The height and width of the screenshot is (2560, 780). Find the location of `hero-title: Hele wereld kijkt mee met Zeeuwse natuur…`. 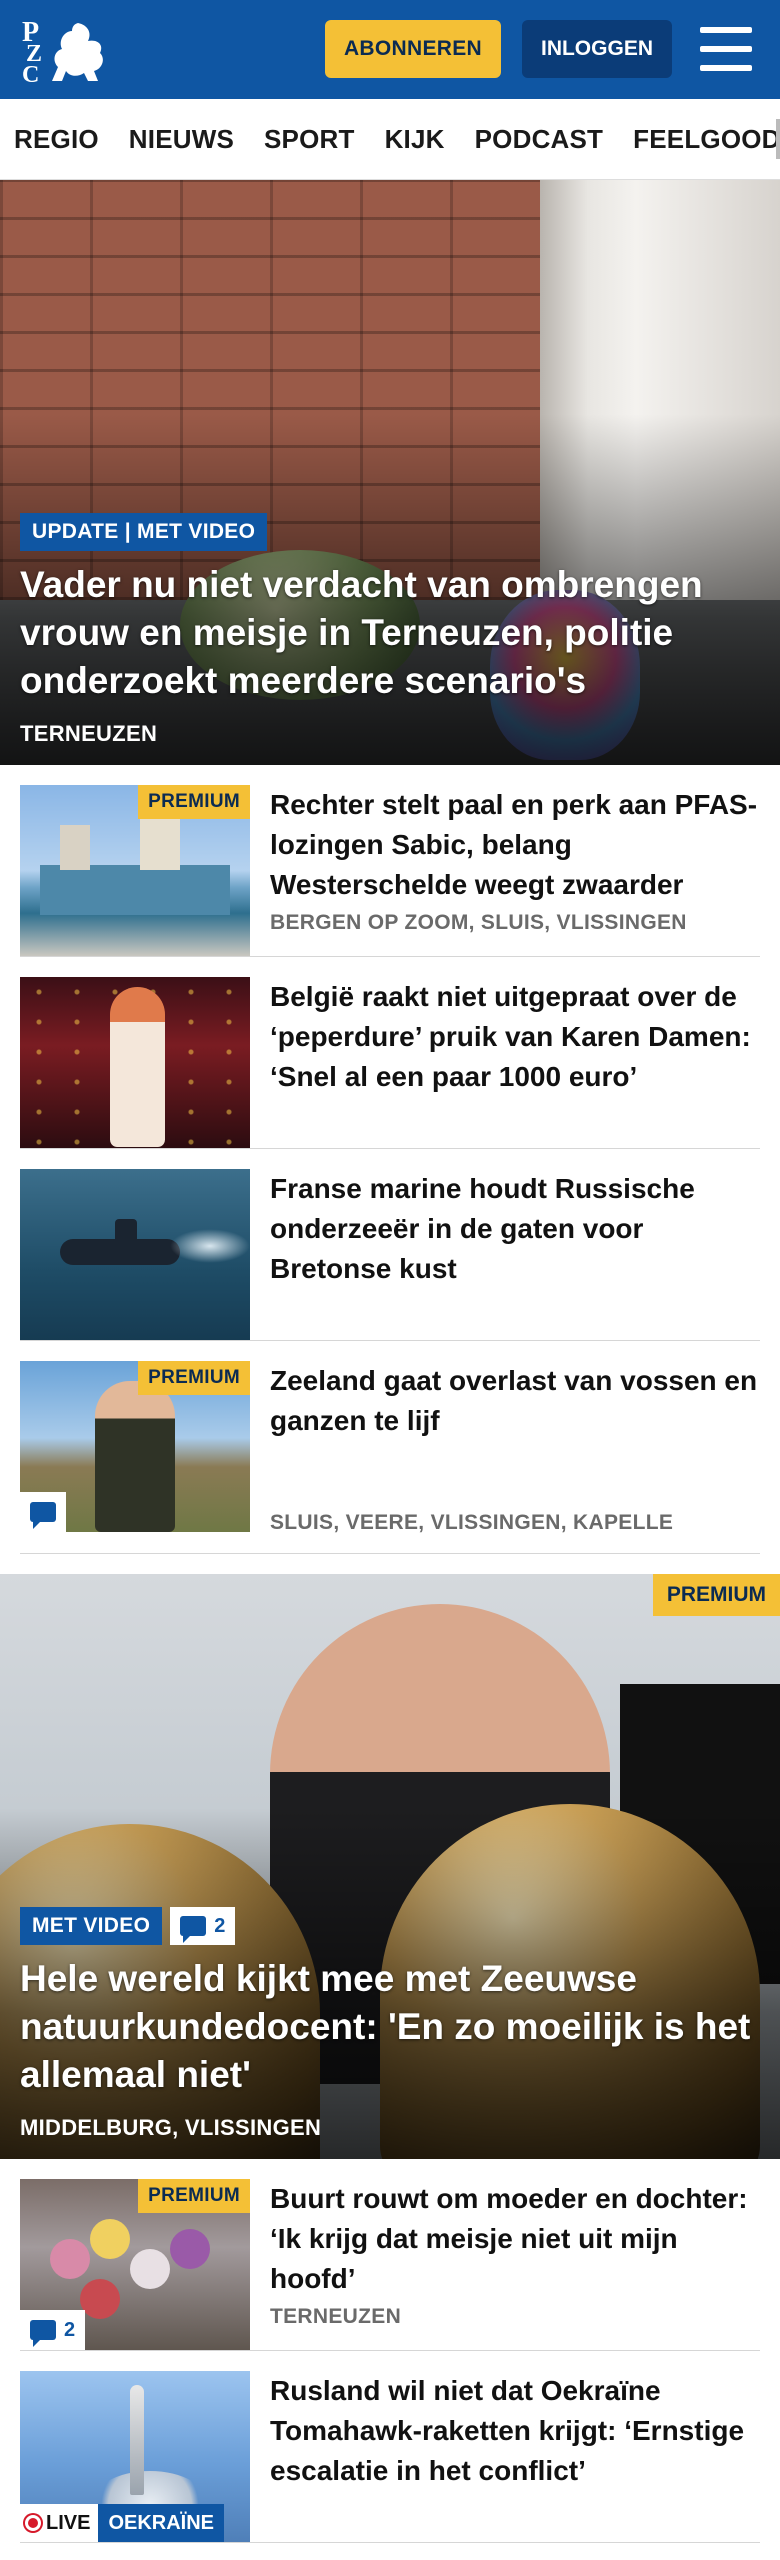

hero-title: Hele wereld kijkt mee met Zeeuwse natuur… is located at coordinates (390, 2027).